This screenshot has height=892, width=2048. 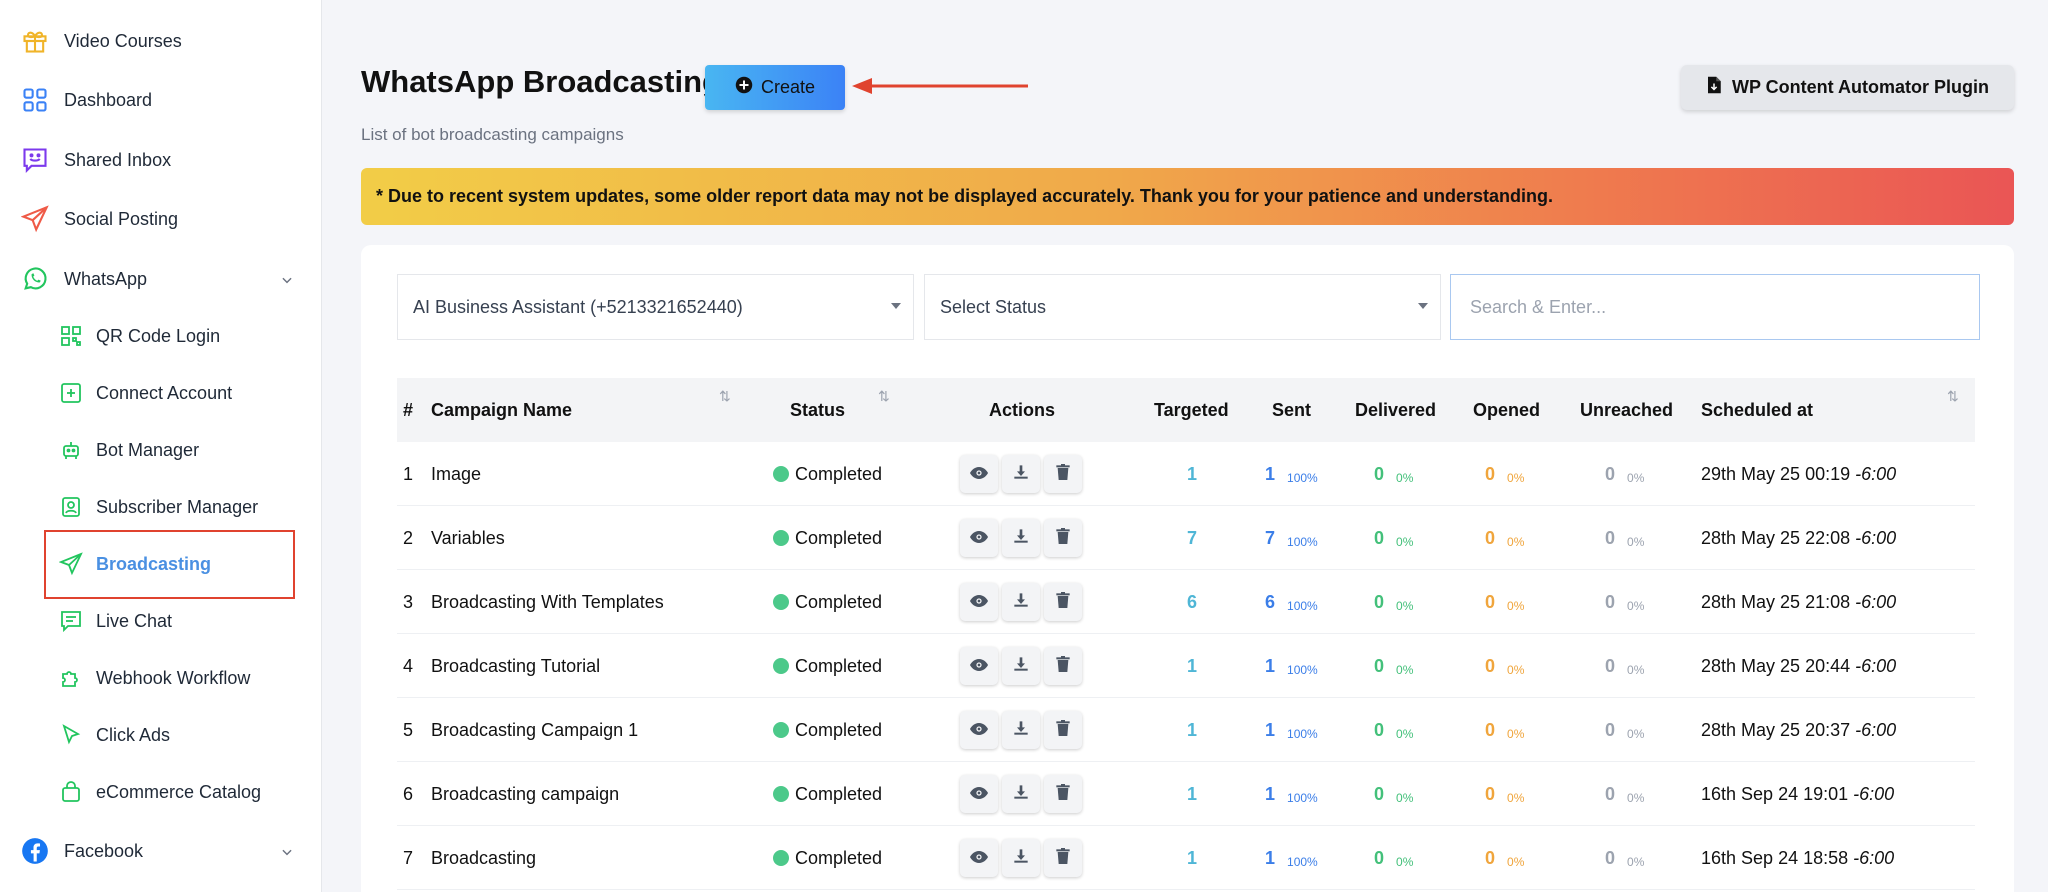 I want to click on sidebar-item-ecommerce-catalog: eCommerce Catalog, so click(x=161, y=792).